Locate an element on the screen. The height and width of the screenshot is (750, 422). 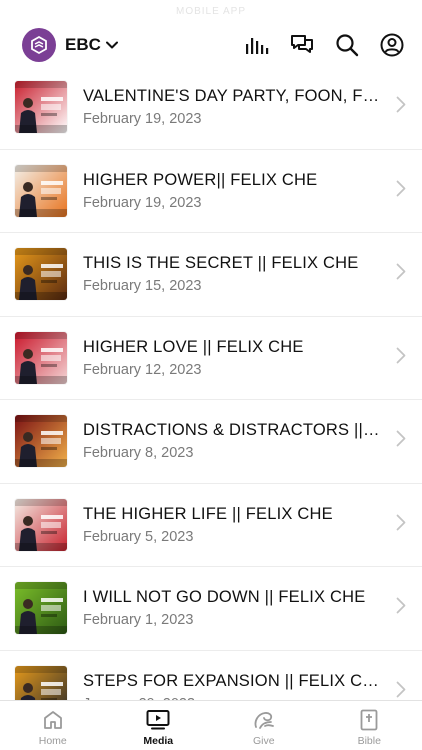
org-logo is located at coordinates (39, 45).